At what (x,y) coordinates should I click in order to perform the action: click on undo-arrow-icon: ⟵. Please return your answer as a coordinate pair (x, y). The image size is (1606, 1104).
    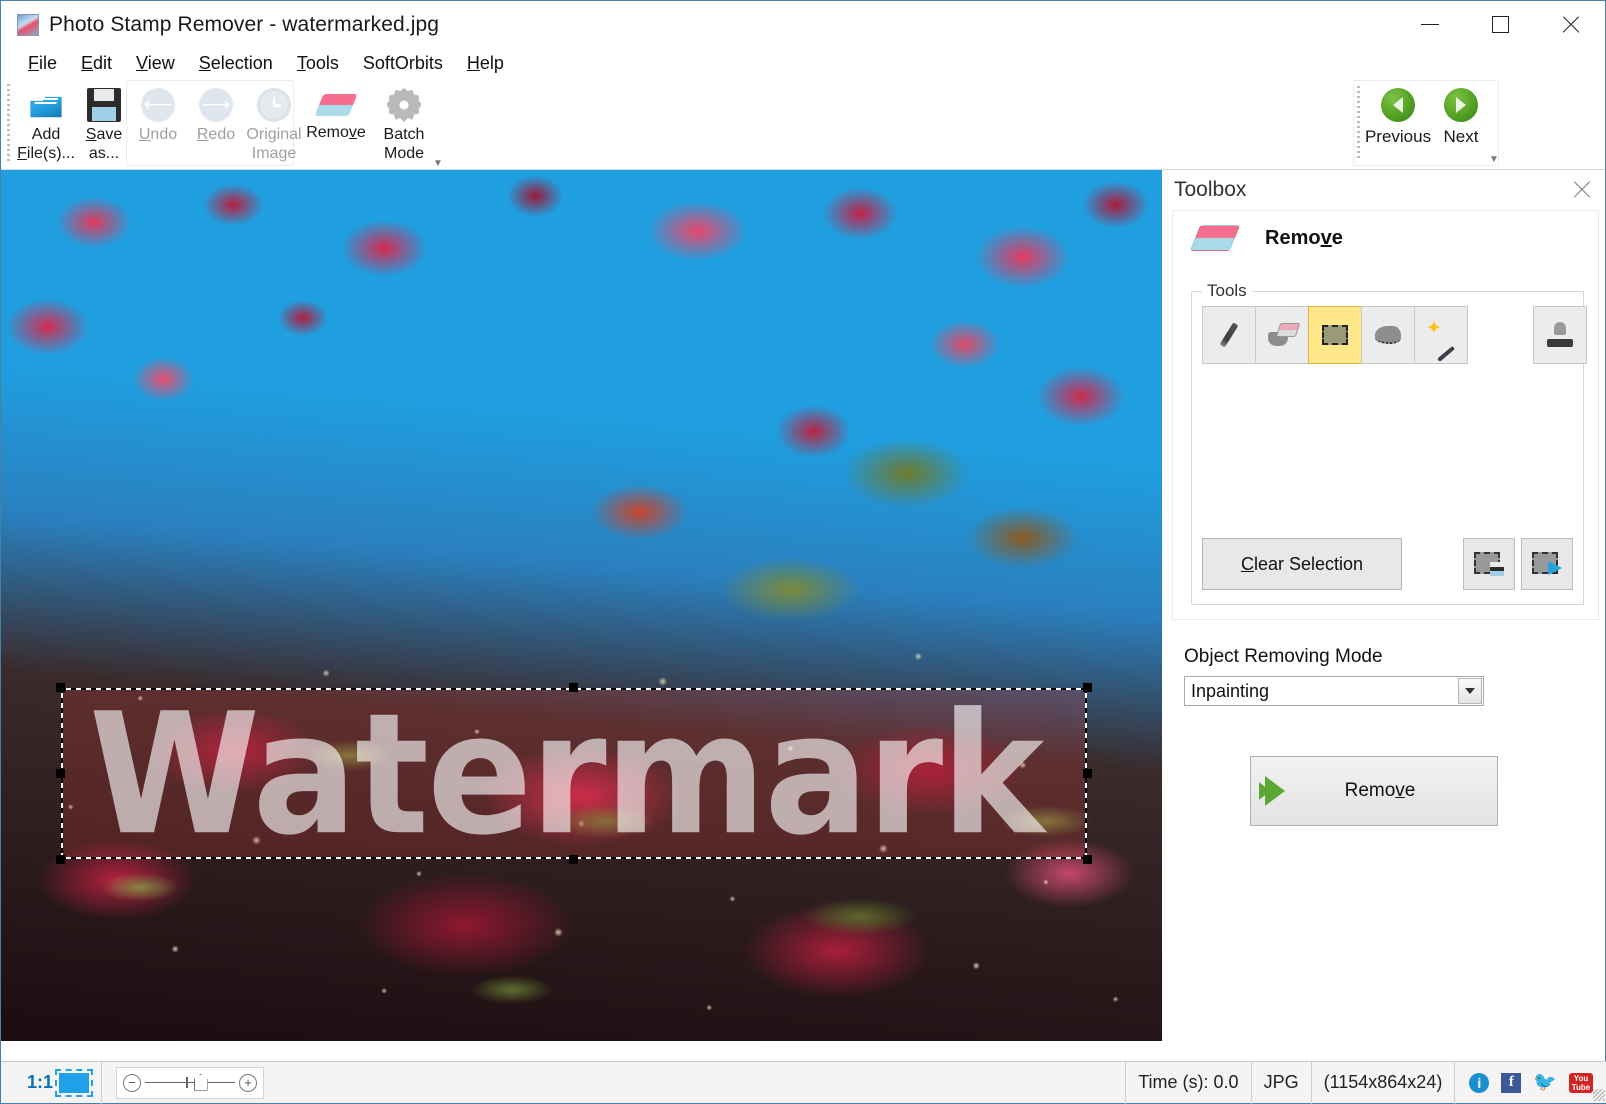
    Looking at the image, I should click on (158, 105).